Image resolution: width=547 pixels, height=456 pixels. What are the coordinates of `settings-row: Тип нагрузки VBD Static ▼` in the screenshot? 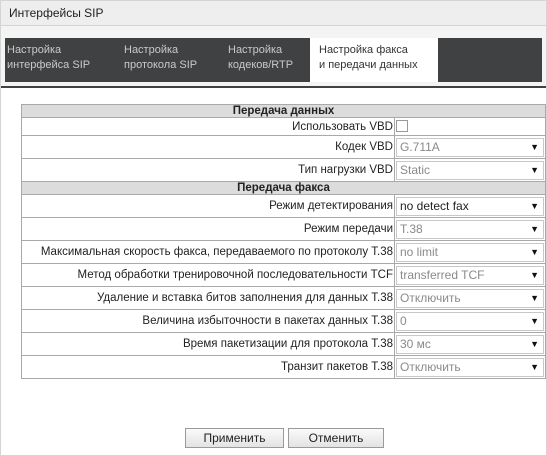 It's located at (284, 170).